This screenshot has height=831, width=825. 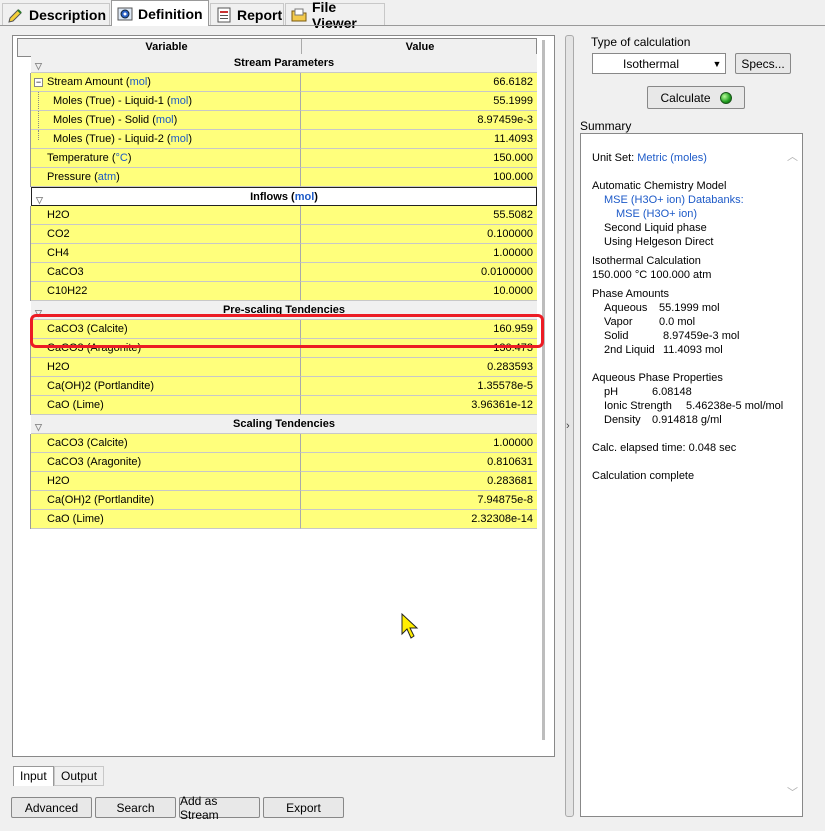 I want to click on type-of-calculation-label: Type of calculation, so click(x=641, y=42).